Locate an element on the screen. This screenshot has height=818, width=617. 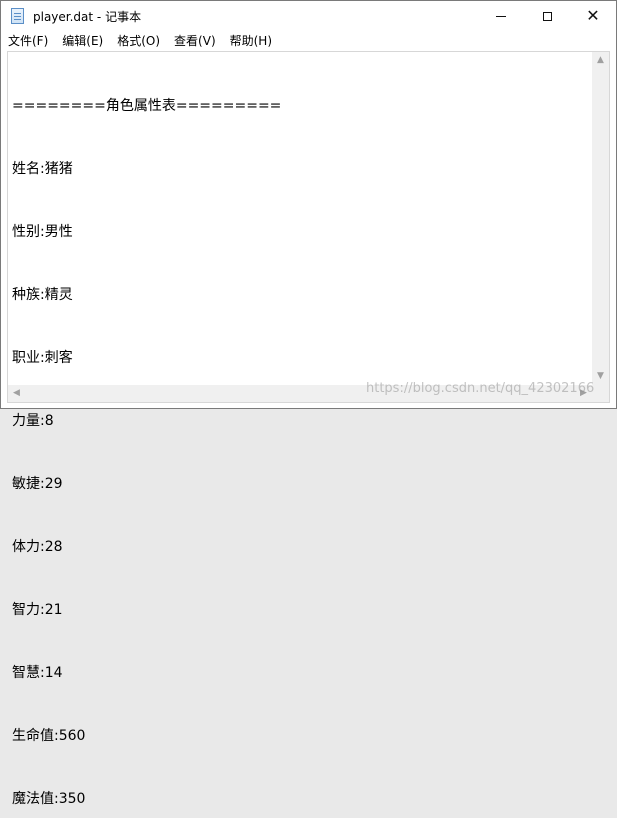
text-line: 性别:男性 is located at coordinates (42, 232).